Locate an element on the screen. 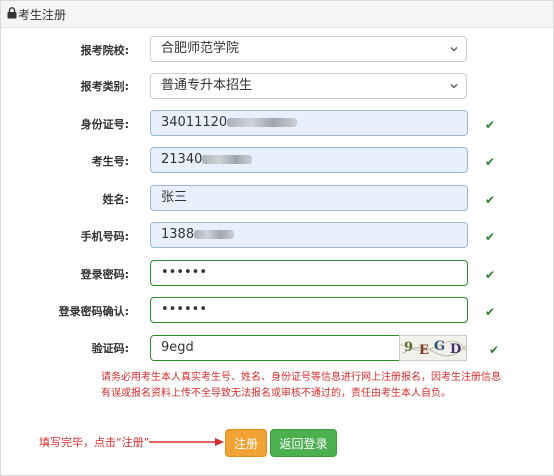 This screenshot has height=476, width=554. category-select: 普通专升本招生 is located at coordinates (308, 86).